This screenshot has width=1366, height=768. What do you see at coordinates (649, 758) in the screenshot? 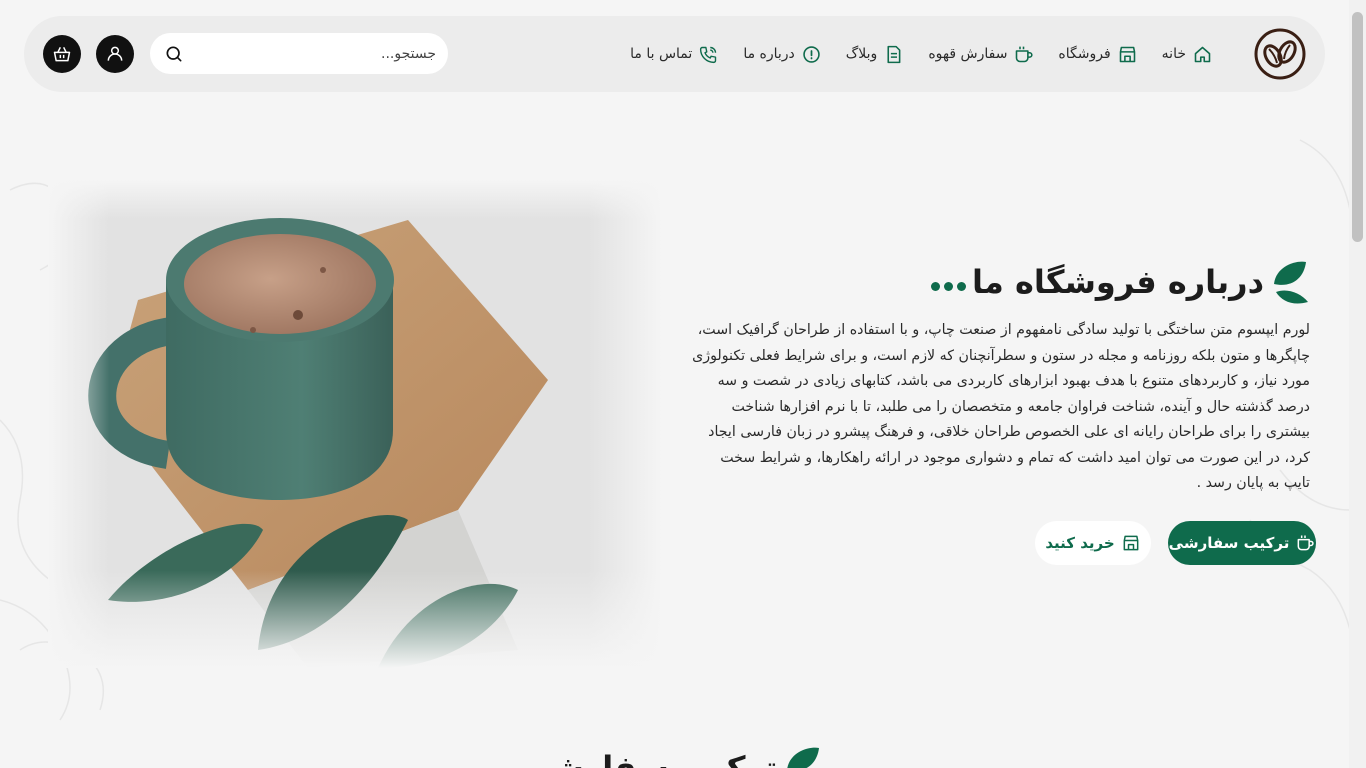
I see `custom-blend-title-text: ترکیب سفارشی` at bounding box center [649, 758].